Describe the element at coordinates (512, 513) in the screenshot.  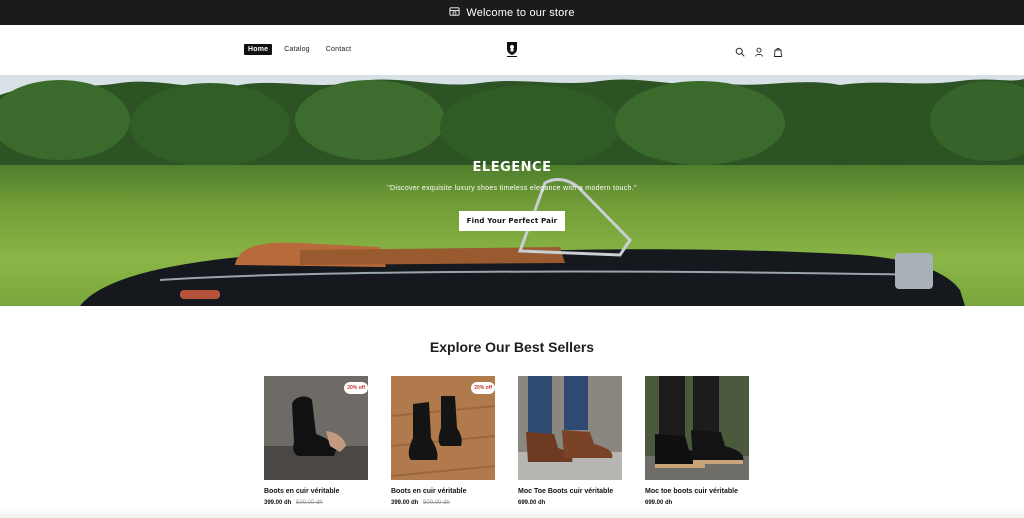
I see `bottom-fade` at that location.